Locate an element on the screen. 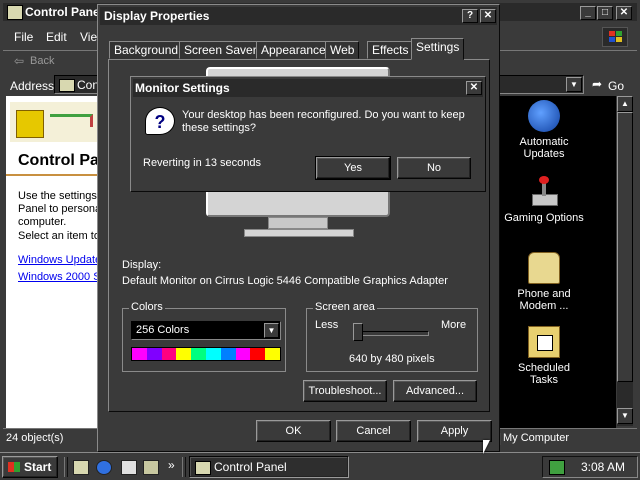 The height and width of the screenshot is (480, 640). minimize-button: _ is located at coordinates (588, 13).